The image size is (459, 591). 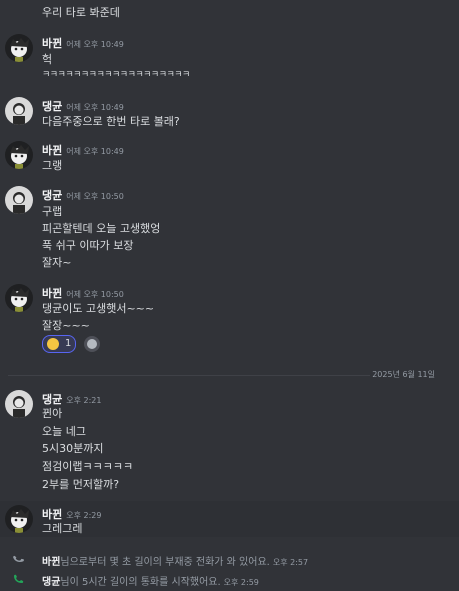 What do you see at coordinates (81, 484) in the screenshot?
I see `message-line: 2부를 먼저할까?` at bounding box center [81, 484].